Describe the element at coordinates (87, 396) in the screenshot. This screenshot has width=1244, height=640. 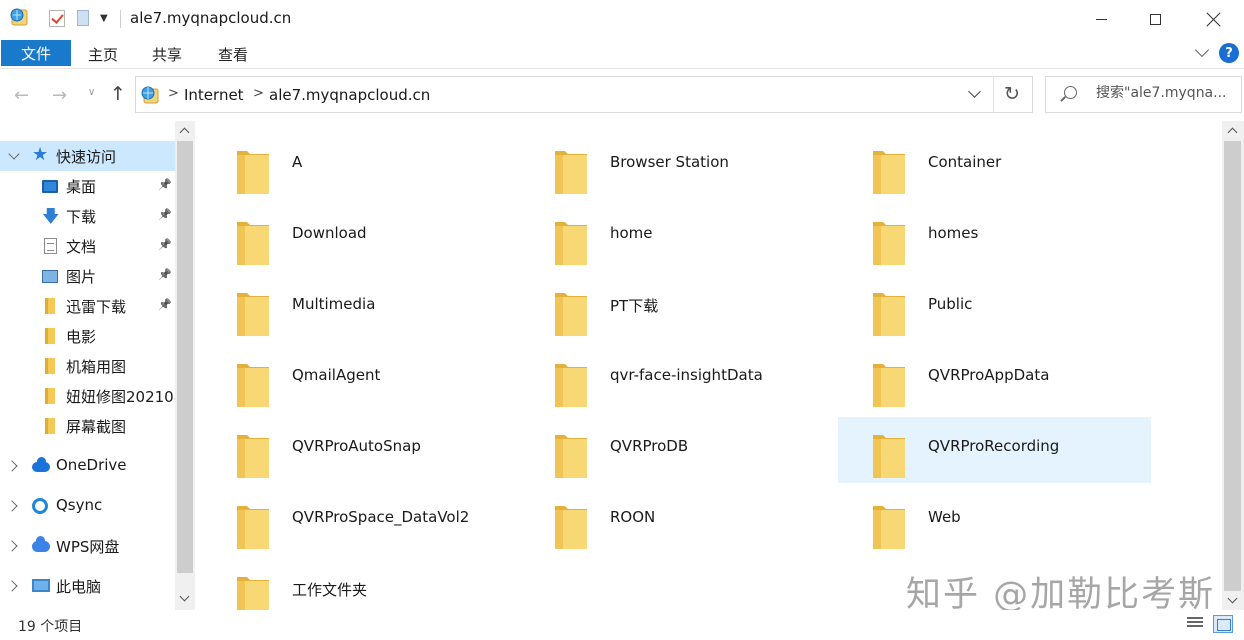
I see `sidebar-item: 妞妞修图202108` at that location.